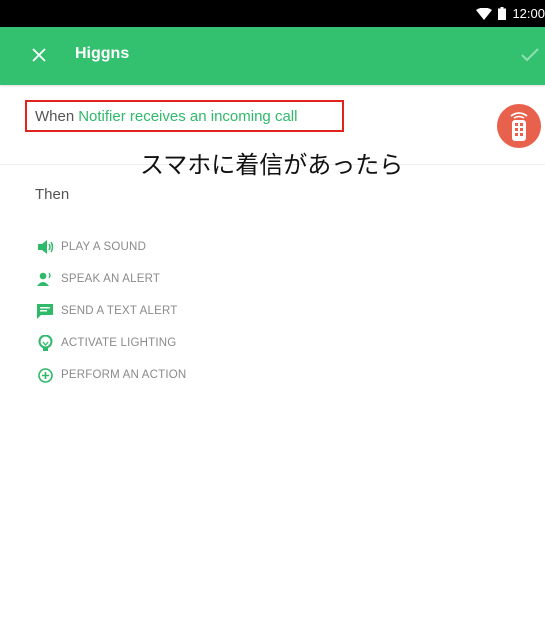 The width and height of the screenshot is (545, 620). What do you see at coordinates (104, 247) in the screenshot?
I see `action-label: PLAY A SOUND` at bounding box center [104, 247].